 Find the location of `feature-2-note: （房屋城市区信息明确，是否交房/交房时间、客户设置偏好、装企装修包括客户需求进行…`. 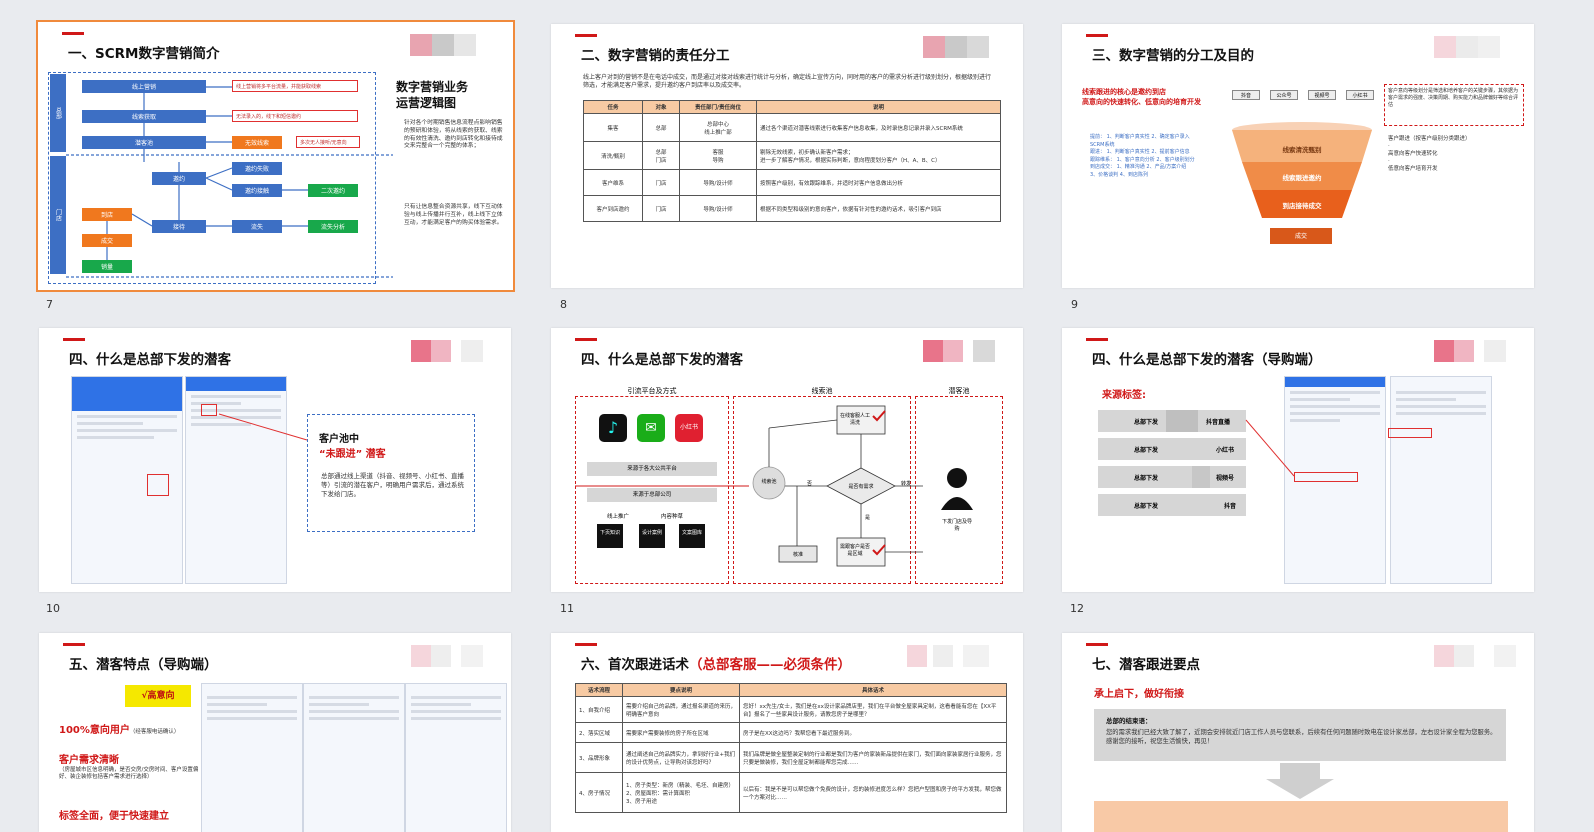

feature-2-note: （房屋城市区信息明确，是否交房/交房时间、客户设置偏好、装企装修包括客户需求进行… is located at coordinates (129, 774).